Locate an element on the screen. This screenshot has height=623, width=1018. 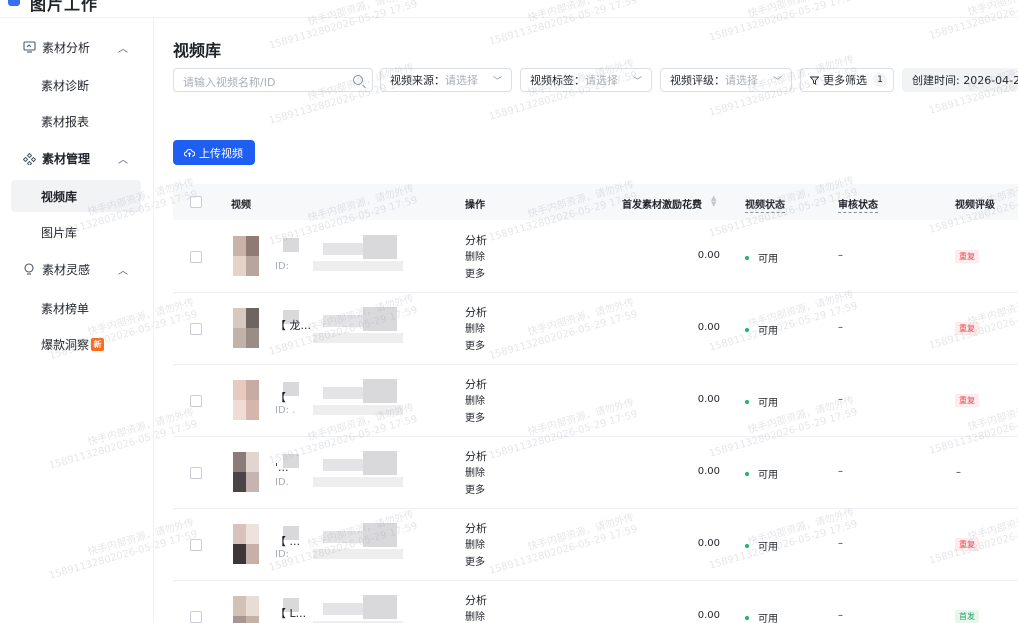
upload-video-button: 上传视频 is located at coordinates (214, 152).